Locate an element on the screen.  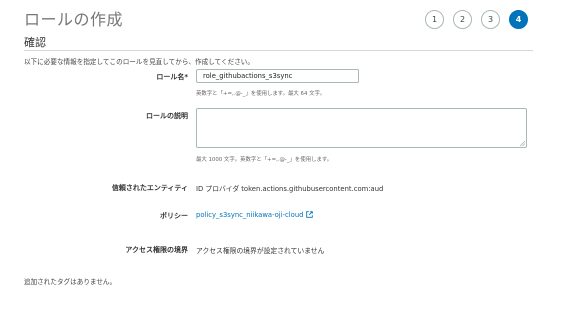
section-heading: 確認 is located at coordinates (35, 42).